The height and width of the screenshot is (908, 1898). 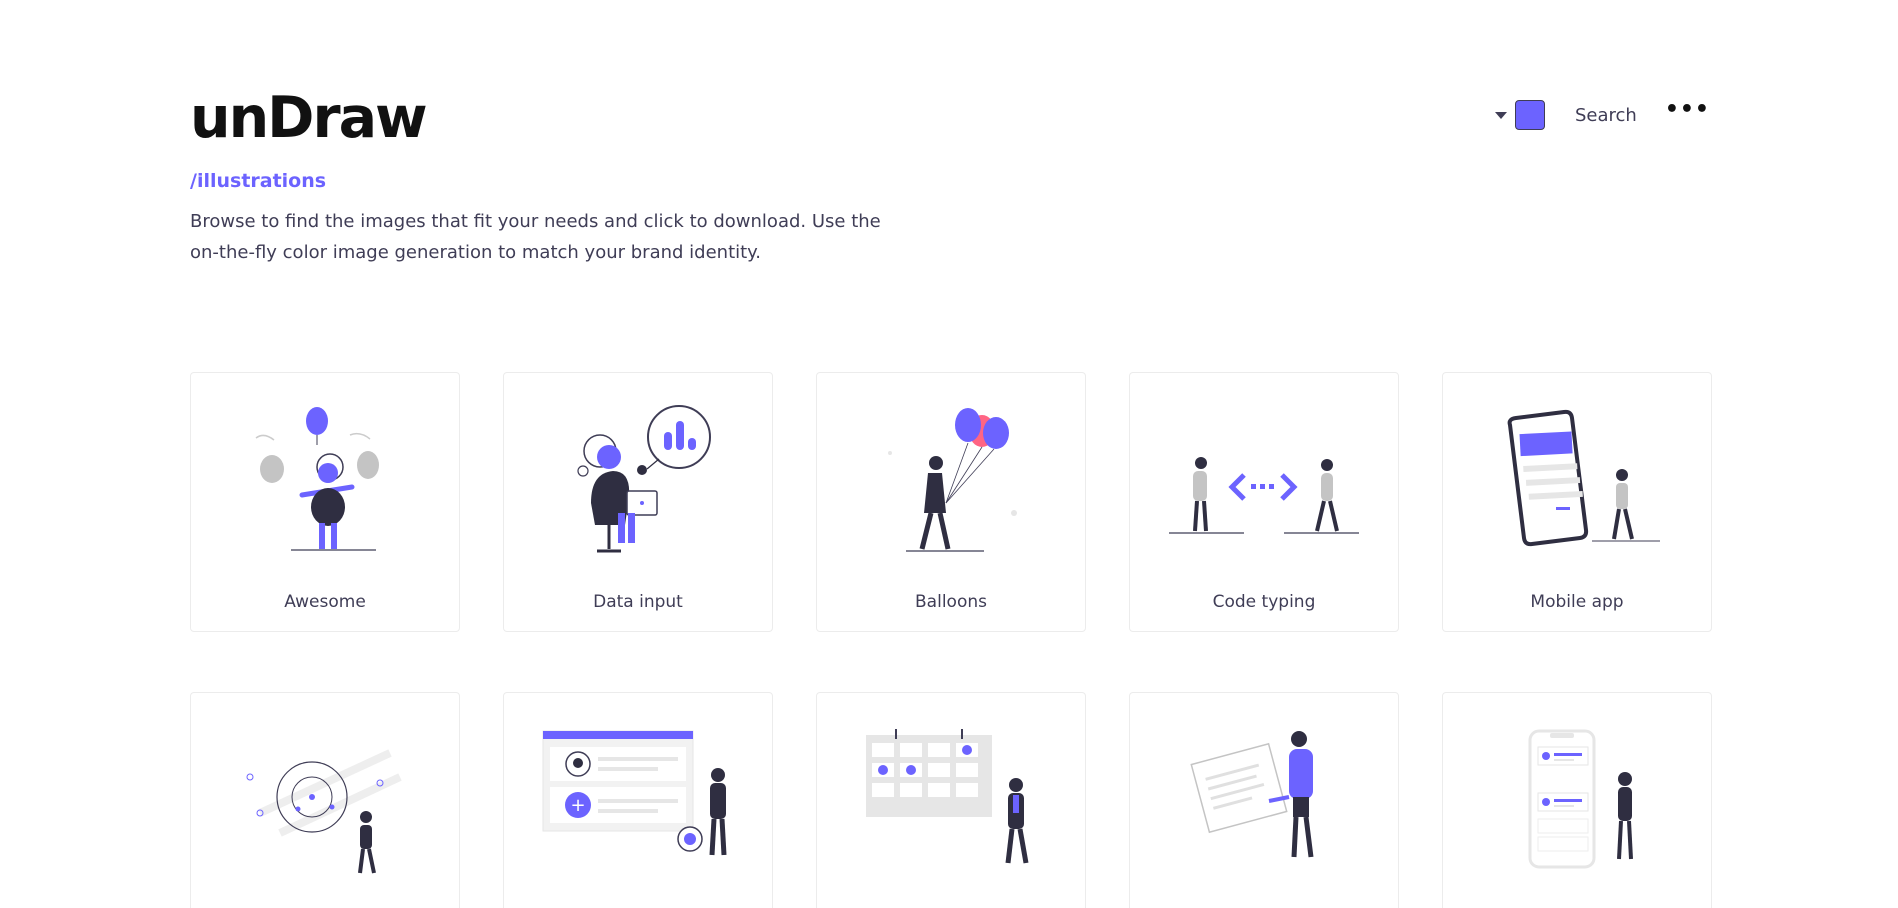 What do you see at coordinates (950, 118) in the screenshot?
I see `undraw-logo: unDraw` at bounding box center [950, 118].